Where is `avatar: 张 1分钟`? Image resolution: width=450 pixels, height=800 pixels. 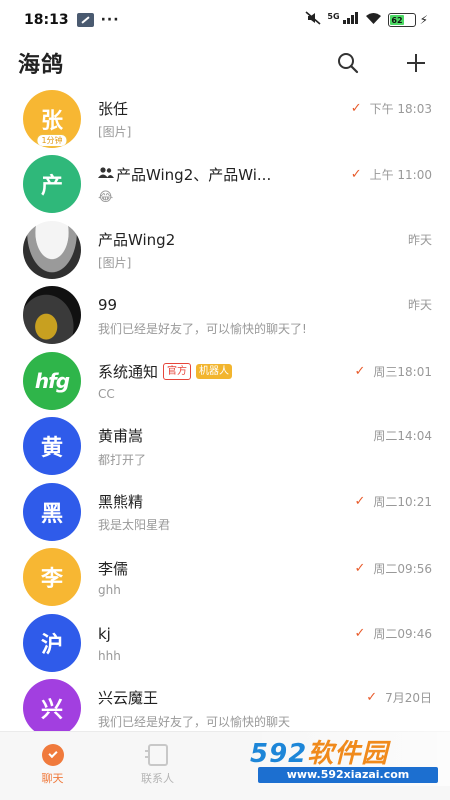 avatar: 张 1分钟 is located at coordinates (52, 118).